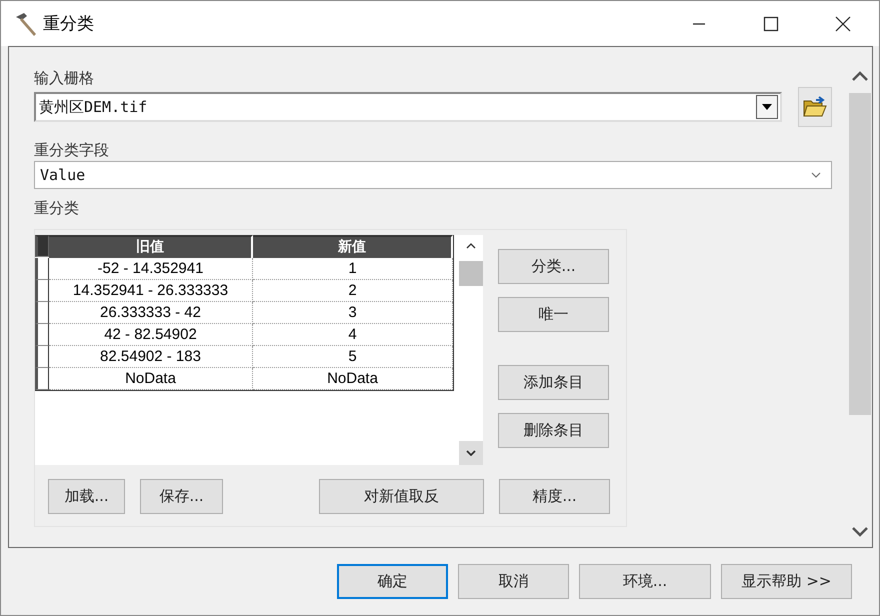 Image resolution: width=880 pixels, height=616 pixels. I want to click on table-cell: 82.54902 - 183, so click(151, 357).